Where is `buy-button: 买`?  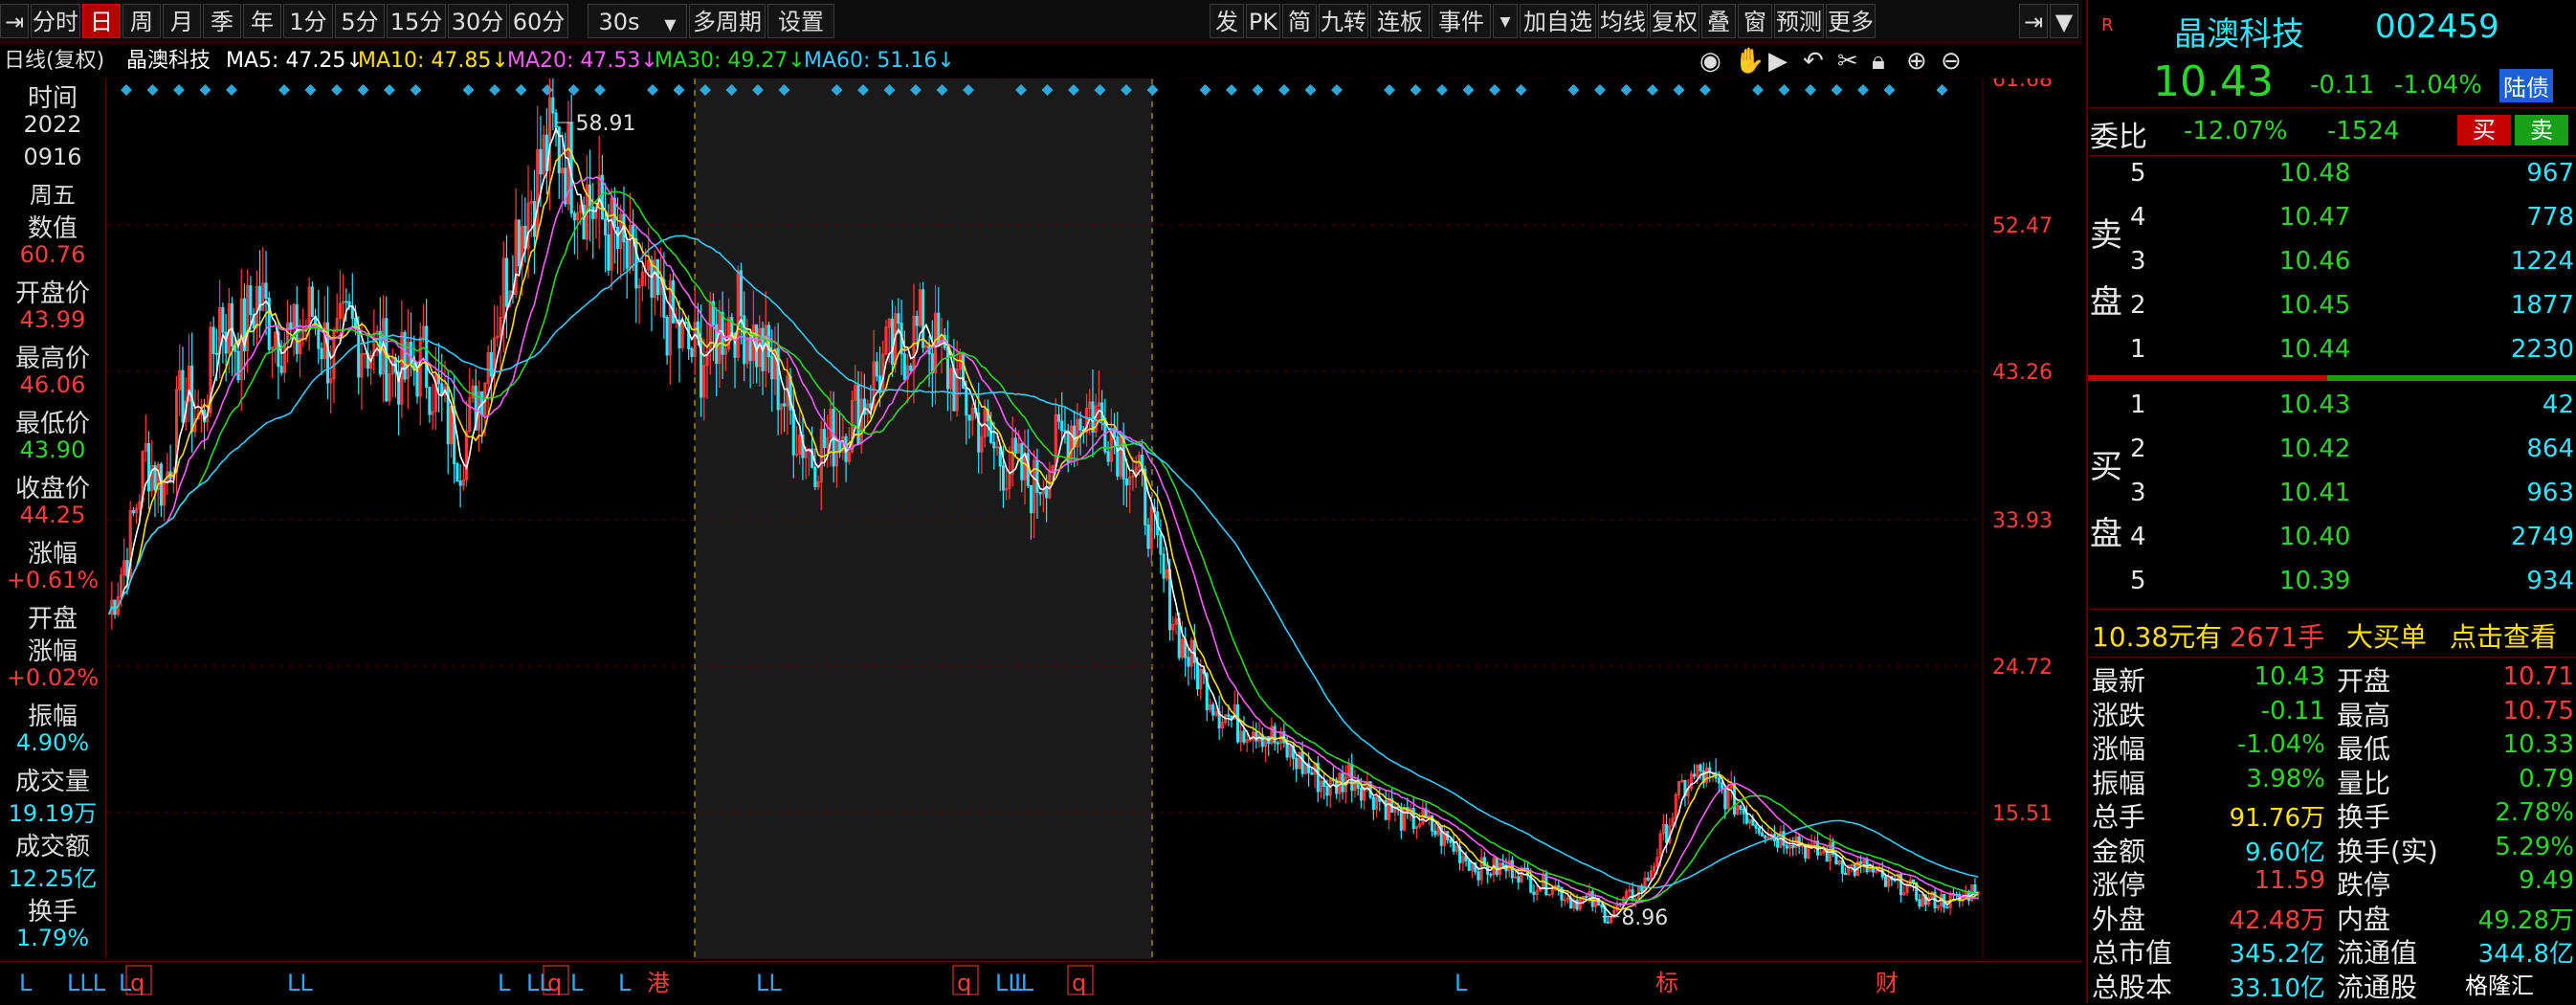
buy-button: 买 is located at coordinates (2484, 130).